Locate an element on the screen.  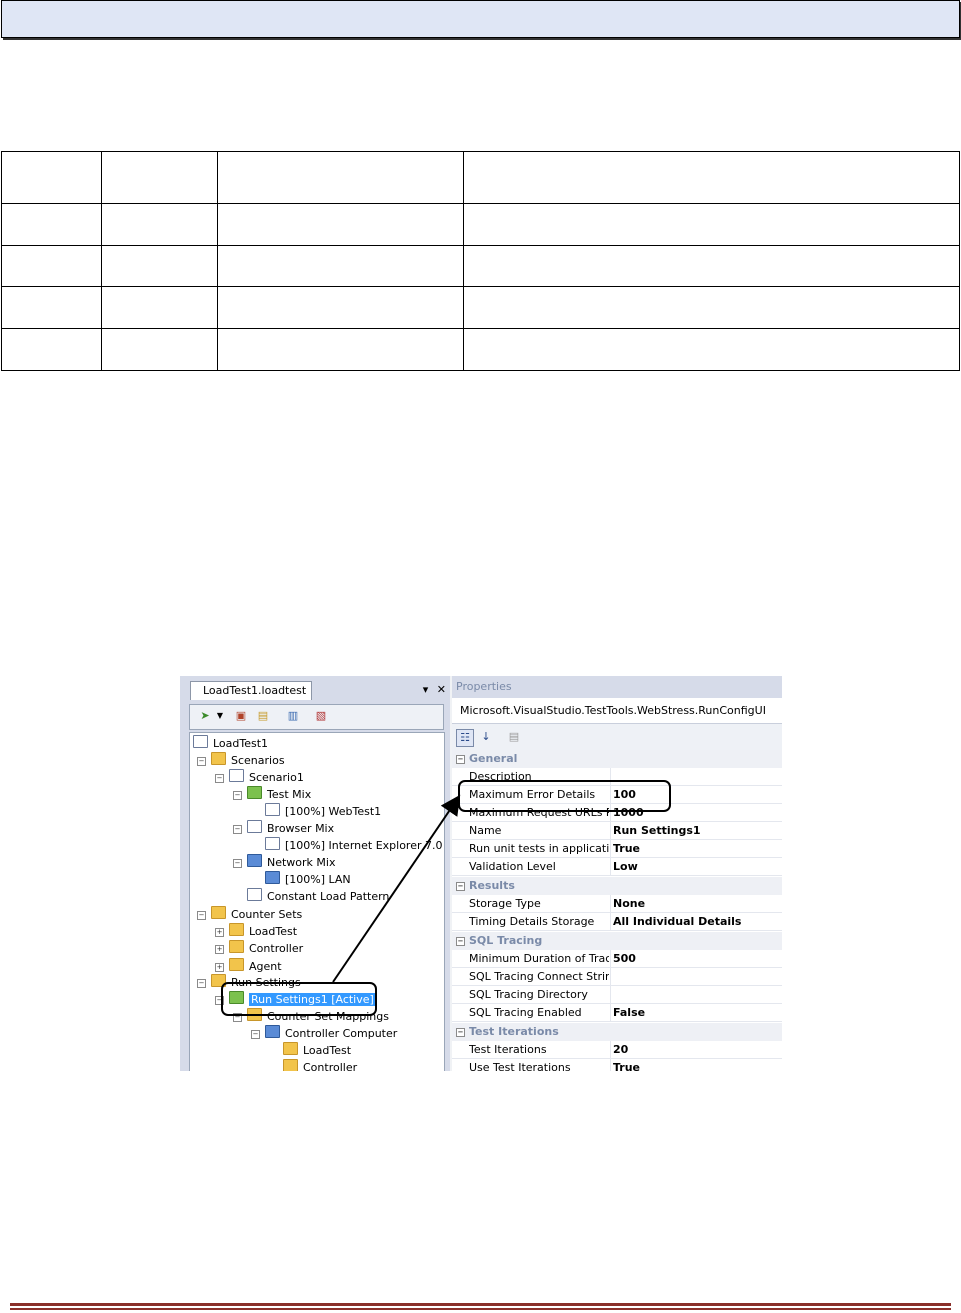
callout-arrow is located at coordinates (396, 888).